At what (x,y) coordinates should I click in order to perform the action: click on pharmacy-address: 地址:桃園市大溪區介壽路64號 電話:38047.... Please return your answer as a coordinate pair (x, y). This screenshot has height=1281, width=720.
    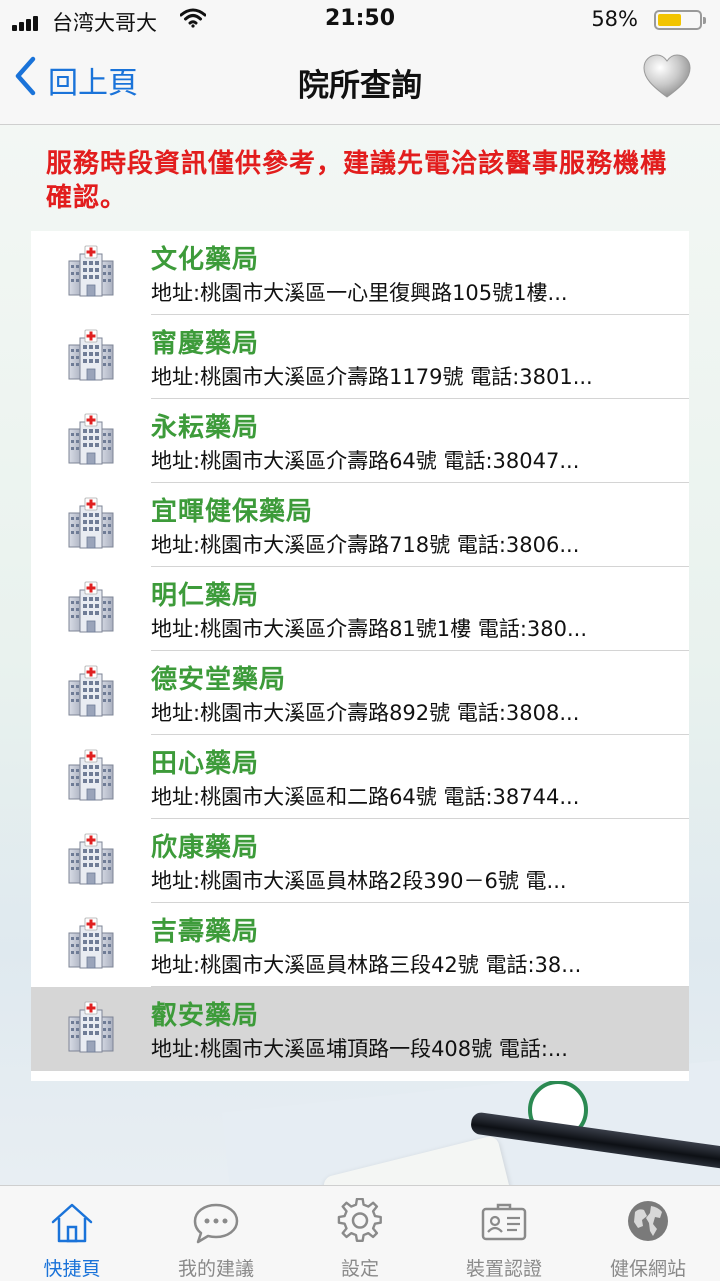
    Looking at the image, I should click on (365, 461).